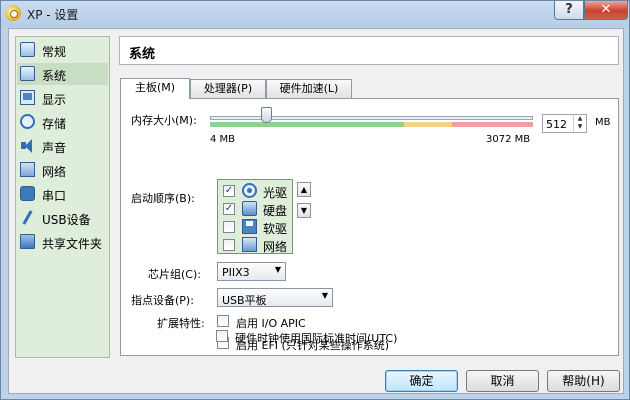  What do you see at coordinates (53, 15) in the screenshot?
I see `window-title: XP - 设置` at bounding box center [53, 15].